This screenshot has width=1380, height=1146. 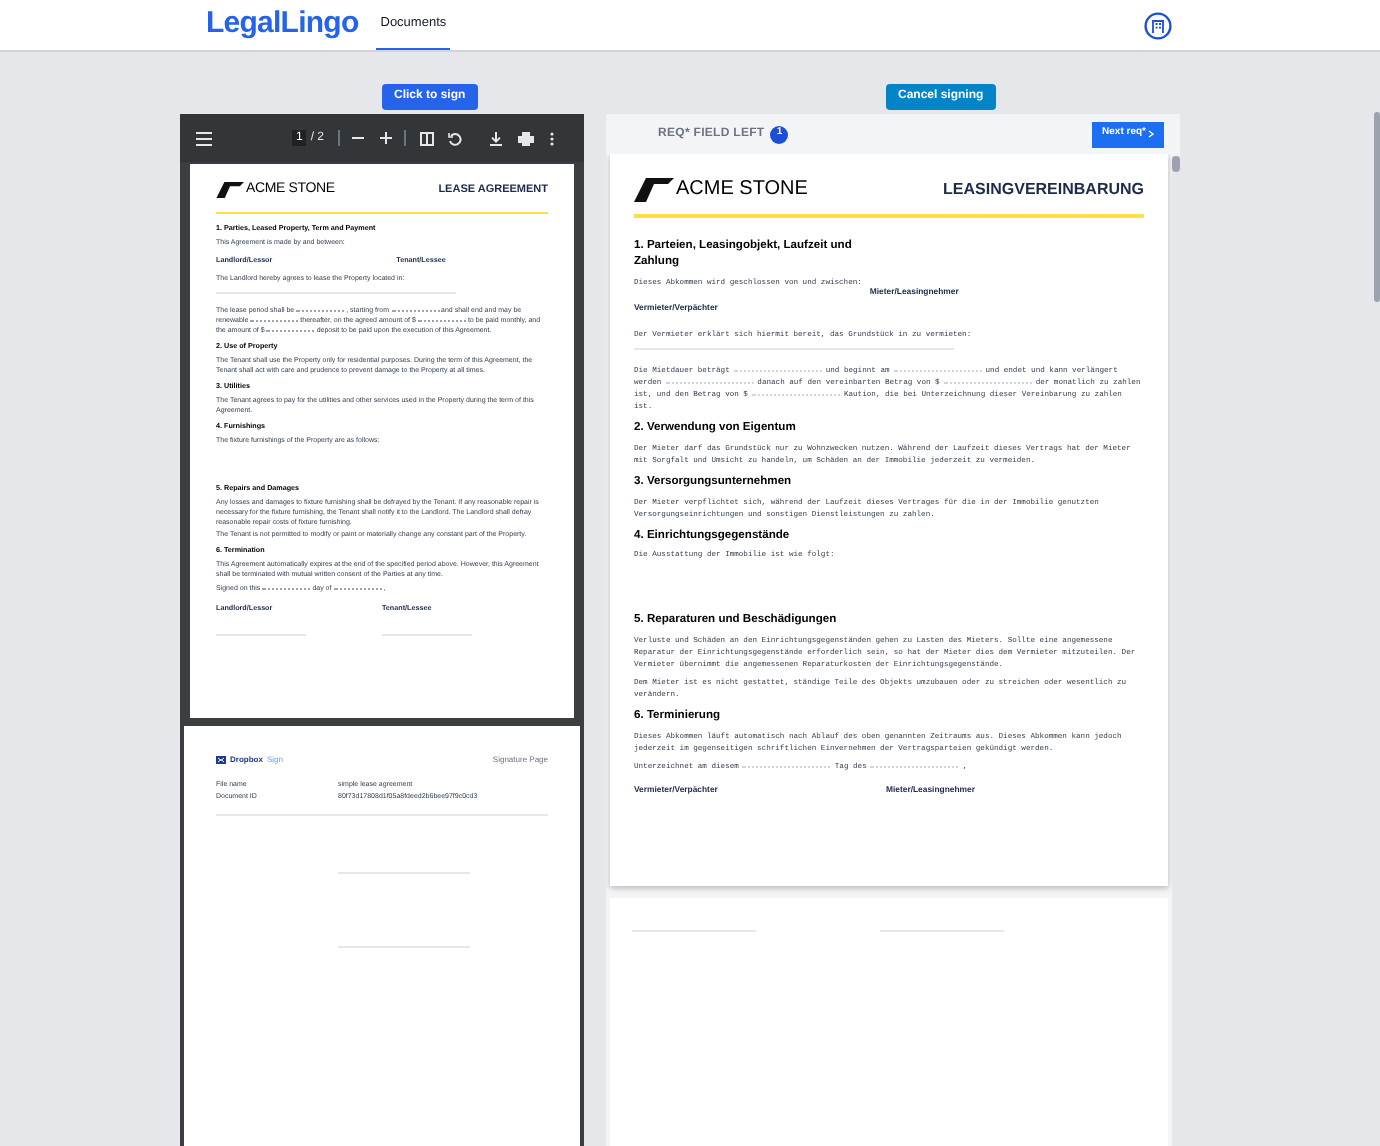 I want to click on download-icon, so click(x=496, y=138).